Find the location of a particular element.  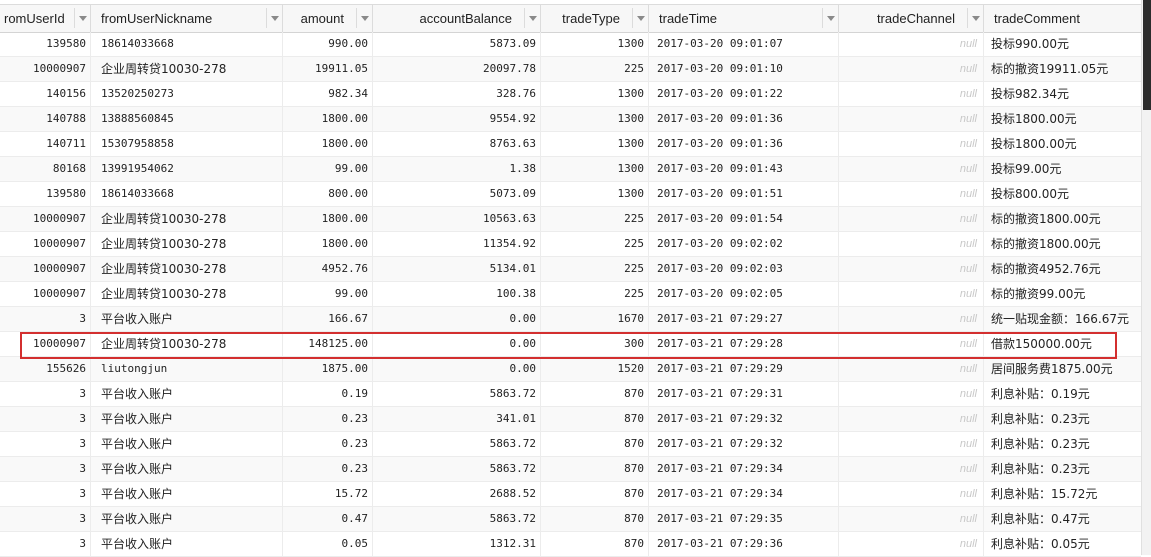

cell-amount: 148125.00 is located at coordinates (328, 344).